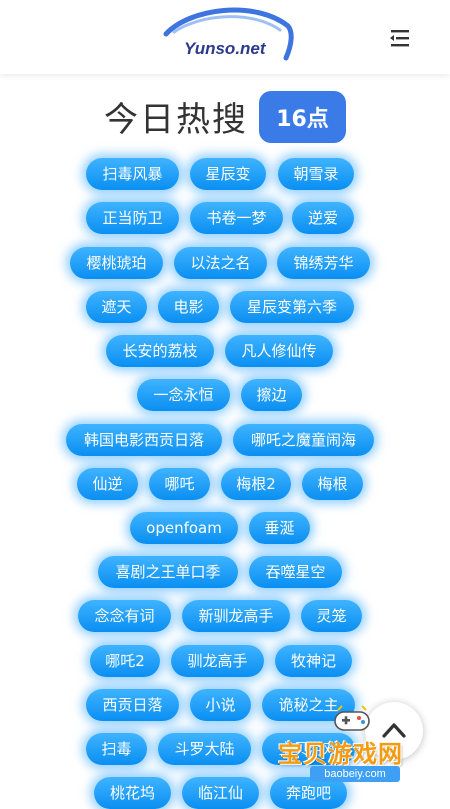  What do you see at coordinates (132, 793) in the screenshot?
I see `hot-tag: 桃花坞` at bounding box center [132, 793].